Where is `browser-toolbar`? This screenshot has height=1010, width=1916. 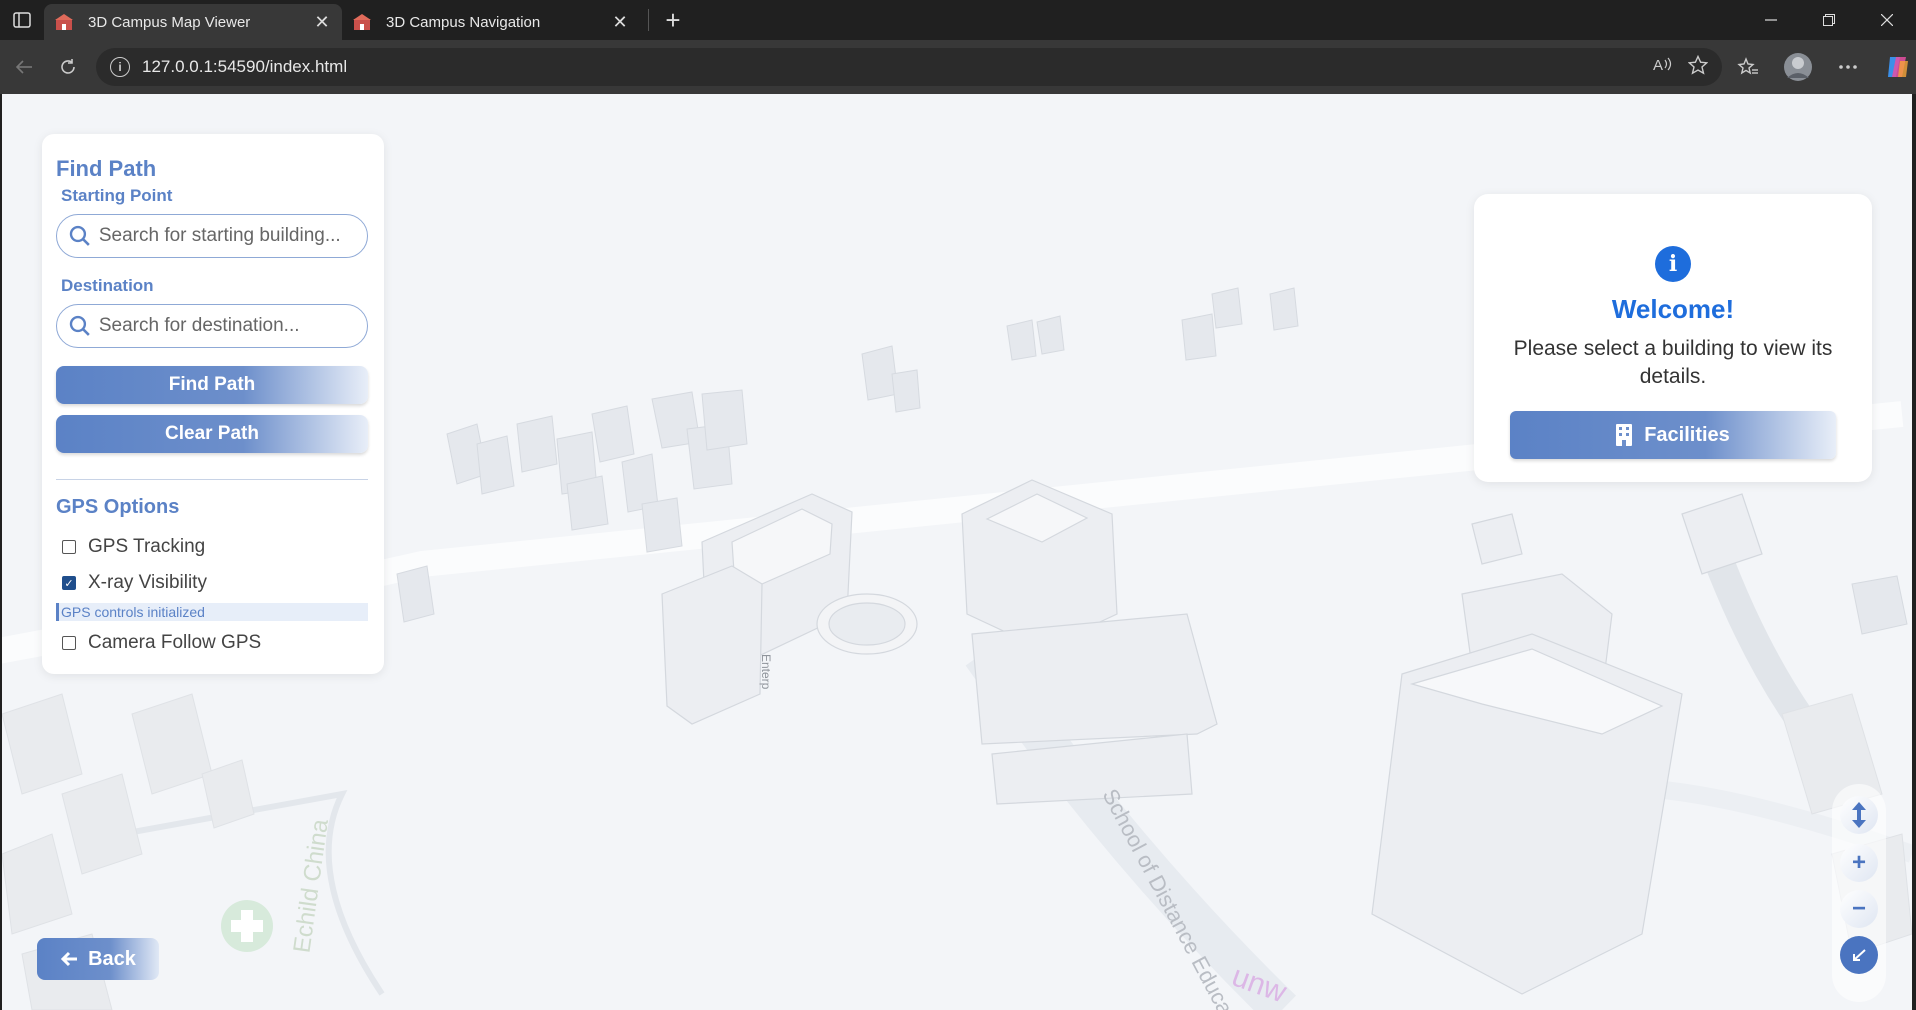
browser-toolbar is located at coordinates (1823, 67).